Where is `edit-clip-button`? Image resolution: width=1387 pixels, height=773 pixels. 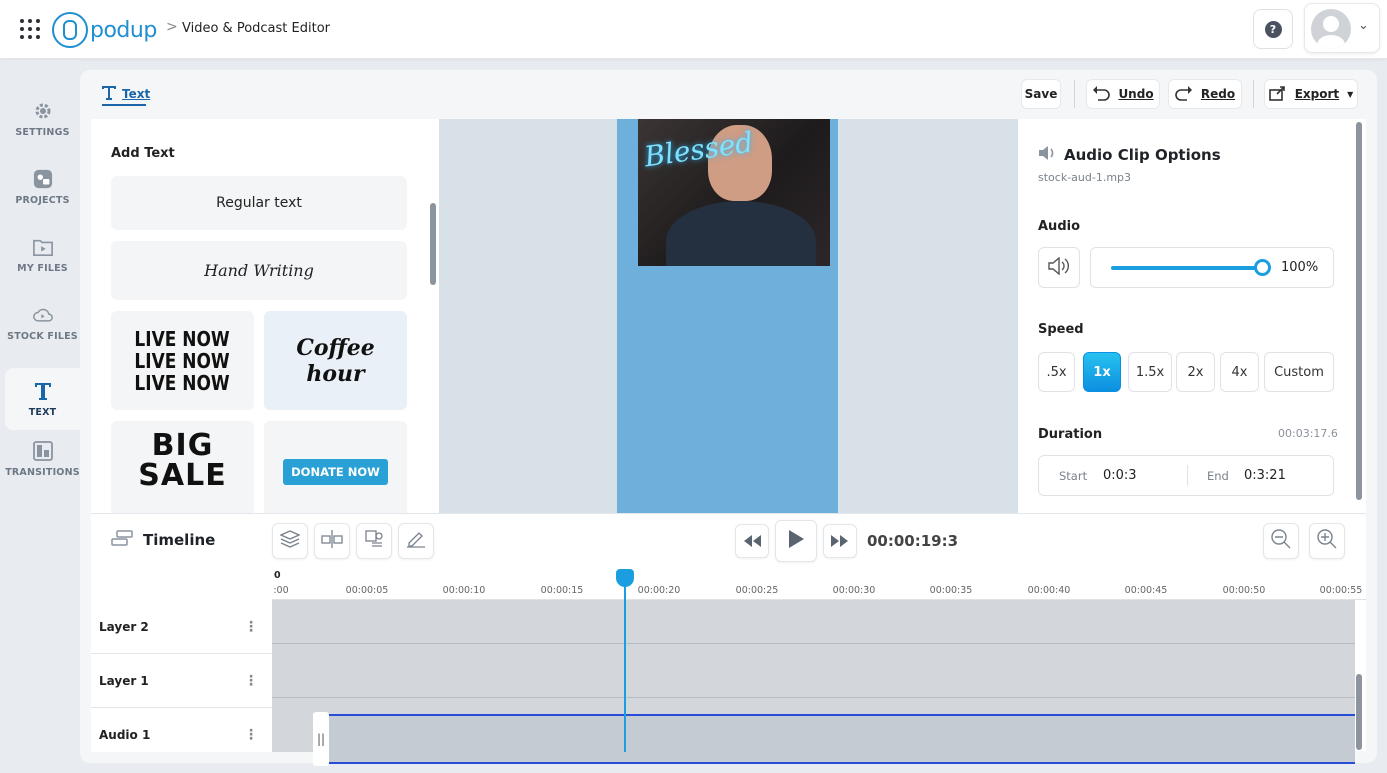 edit-clip-button is located at coordinates (416, 541).